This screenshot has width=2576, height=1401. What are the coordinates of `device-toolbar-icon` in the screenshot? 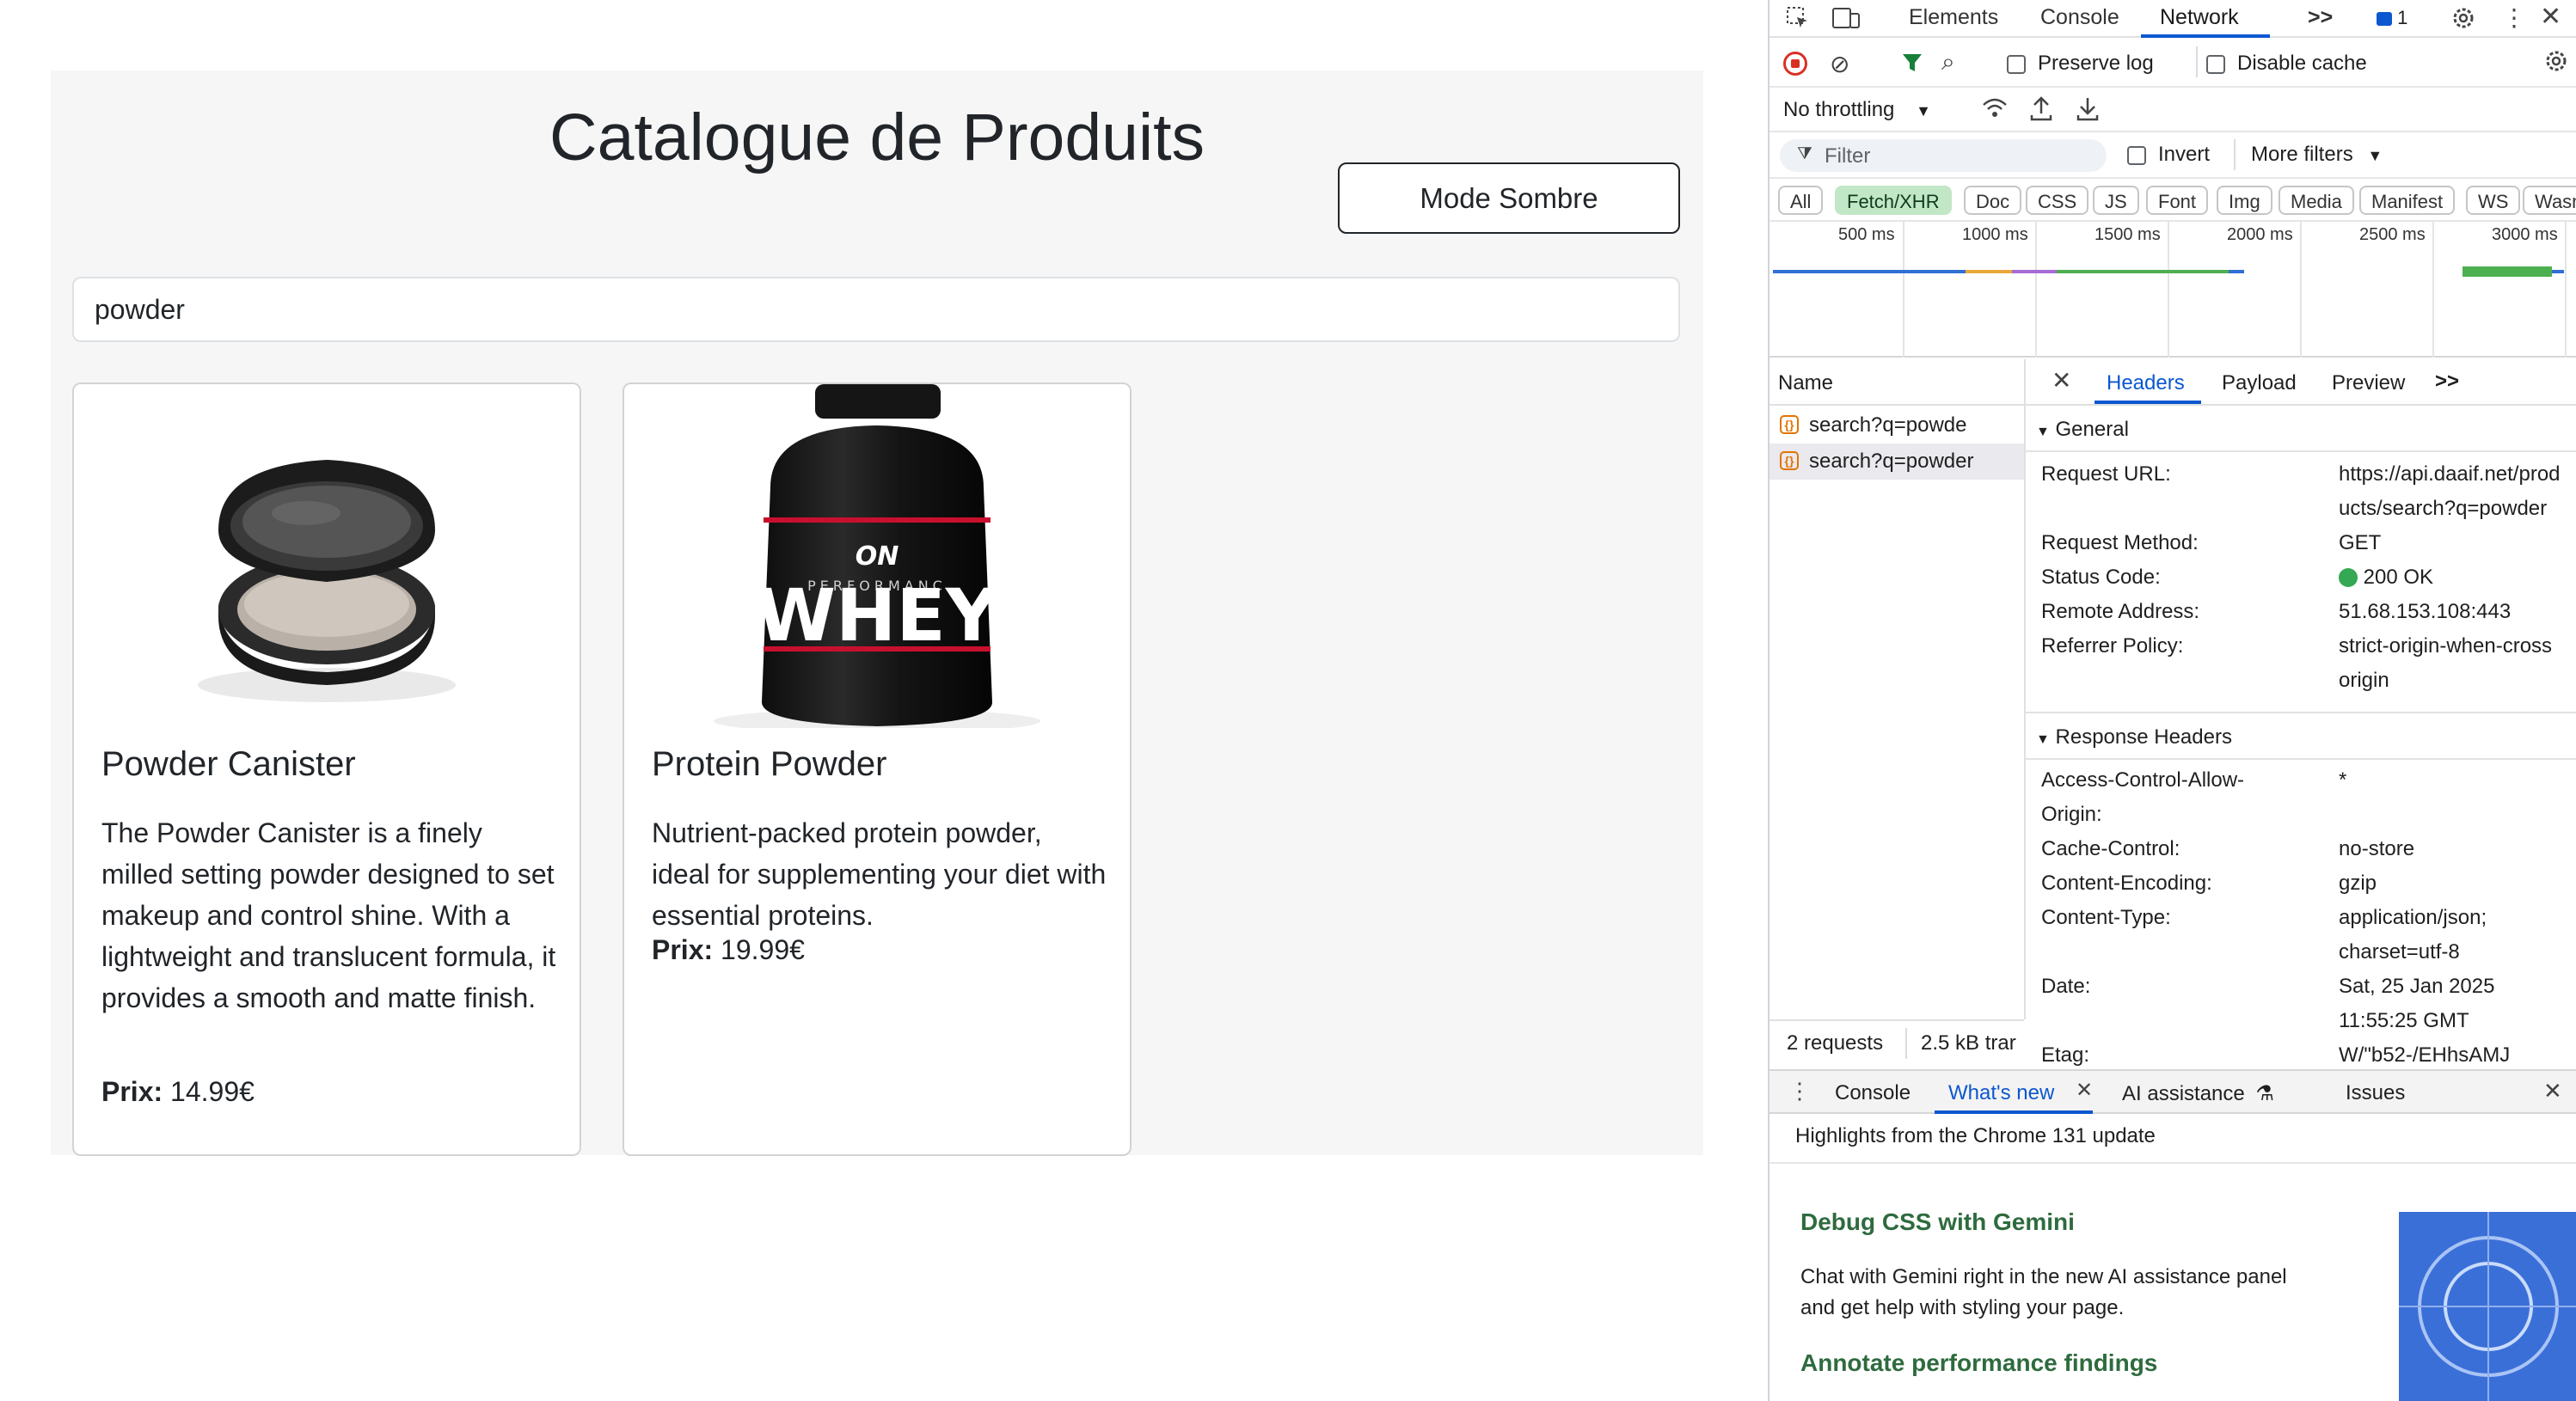 It's located at (1846, 21).